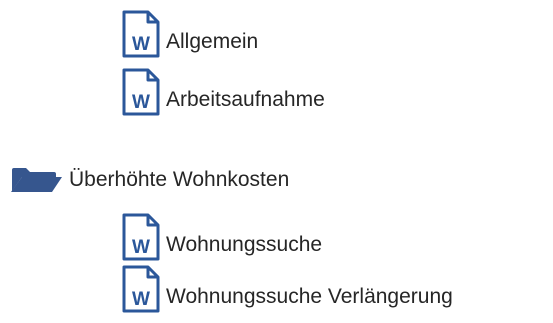  I want to click on folder-ueberhoehte-wohnkosten: Überhöhte Wohnkosten, so click(149, 180).